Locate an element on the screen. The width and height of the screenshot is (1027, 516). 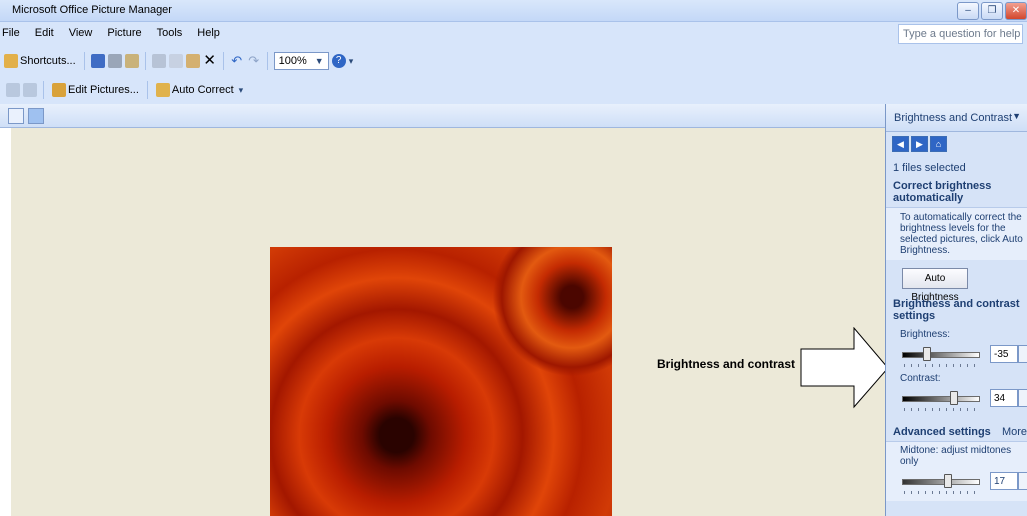
help-search-input: Type a question for help is located at coordinates (960, 34).